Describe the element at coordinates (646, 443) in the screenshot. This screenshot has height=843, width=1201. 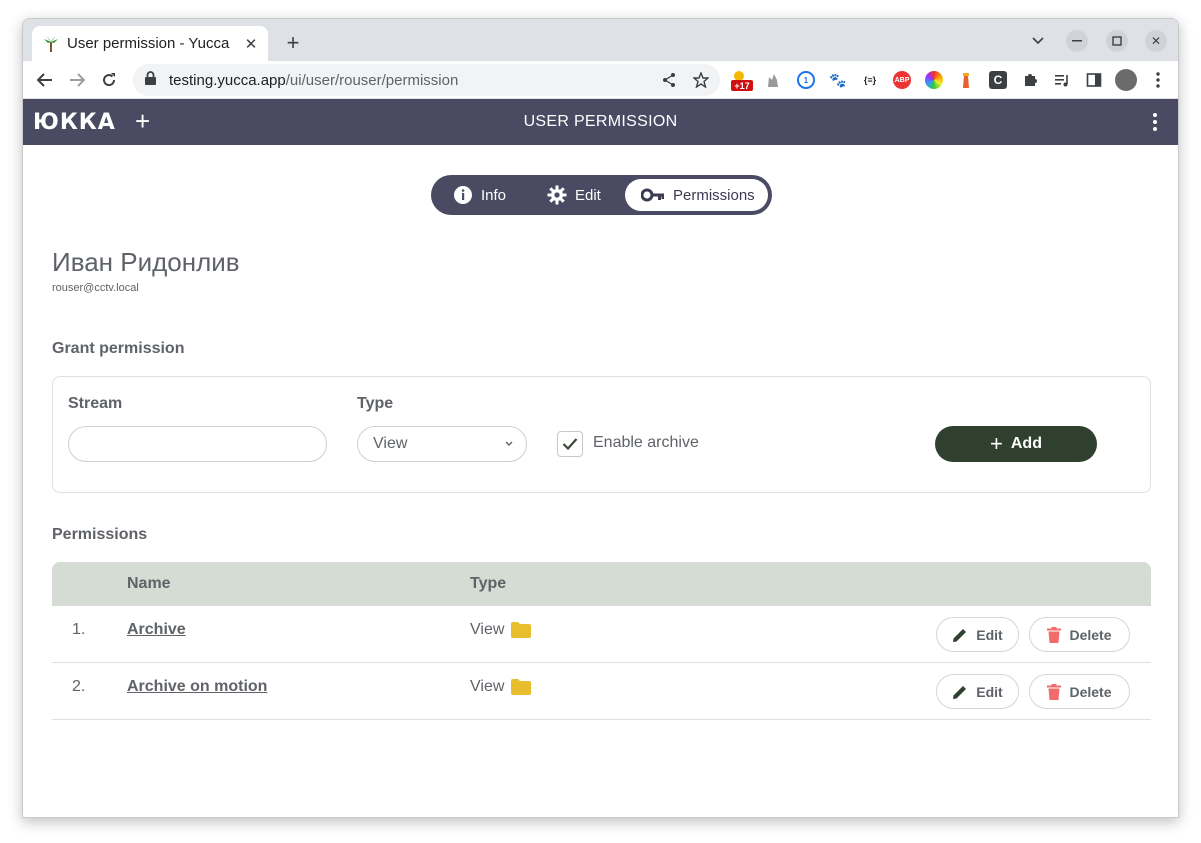
I see `enable-archive-label: Enable archive` at that location.